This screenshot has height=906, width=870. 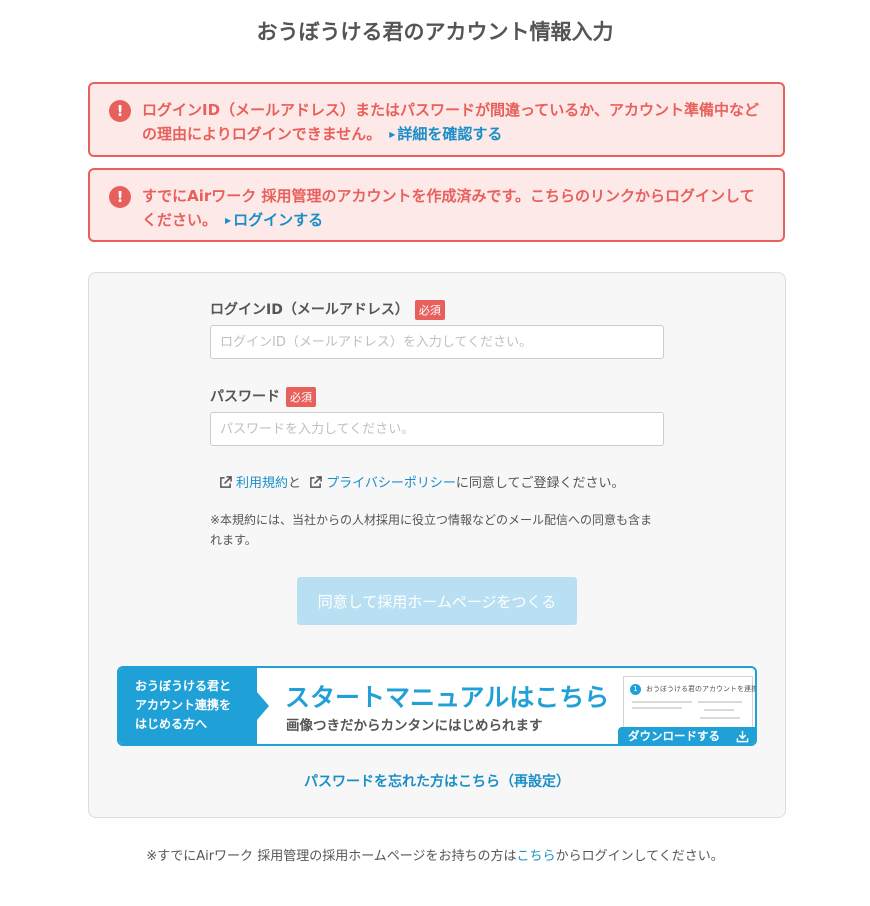 What do you see at coordinates (262, 483) in the screenshot?
I see `terms-link: 利用規約` at bounding box center [262, 483].